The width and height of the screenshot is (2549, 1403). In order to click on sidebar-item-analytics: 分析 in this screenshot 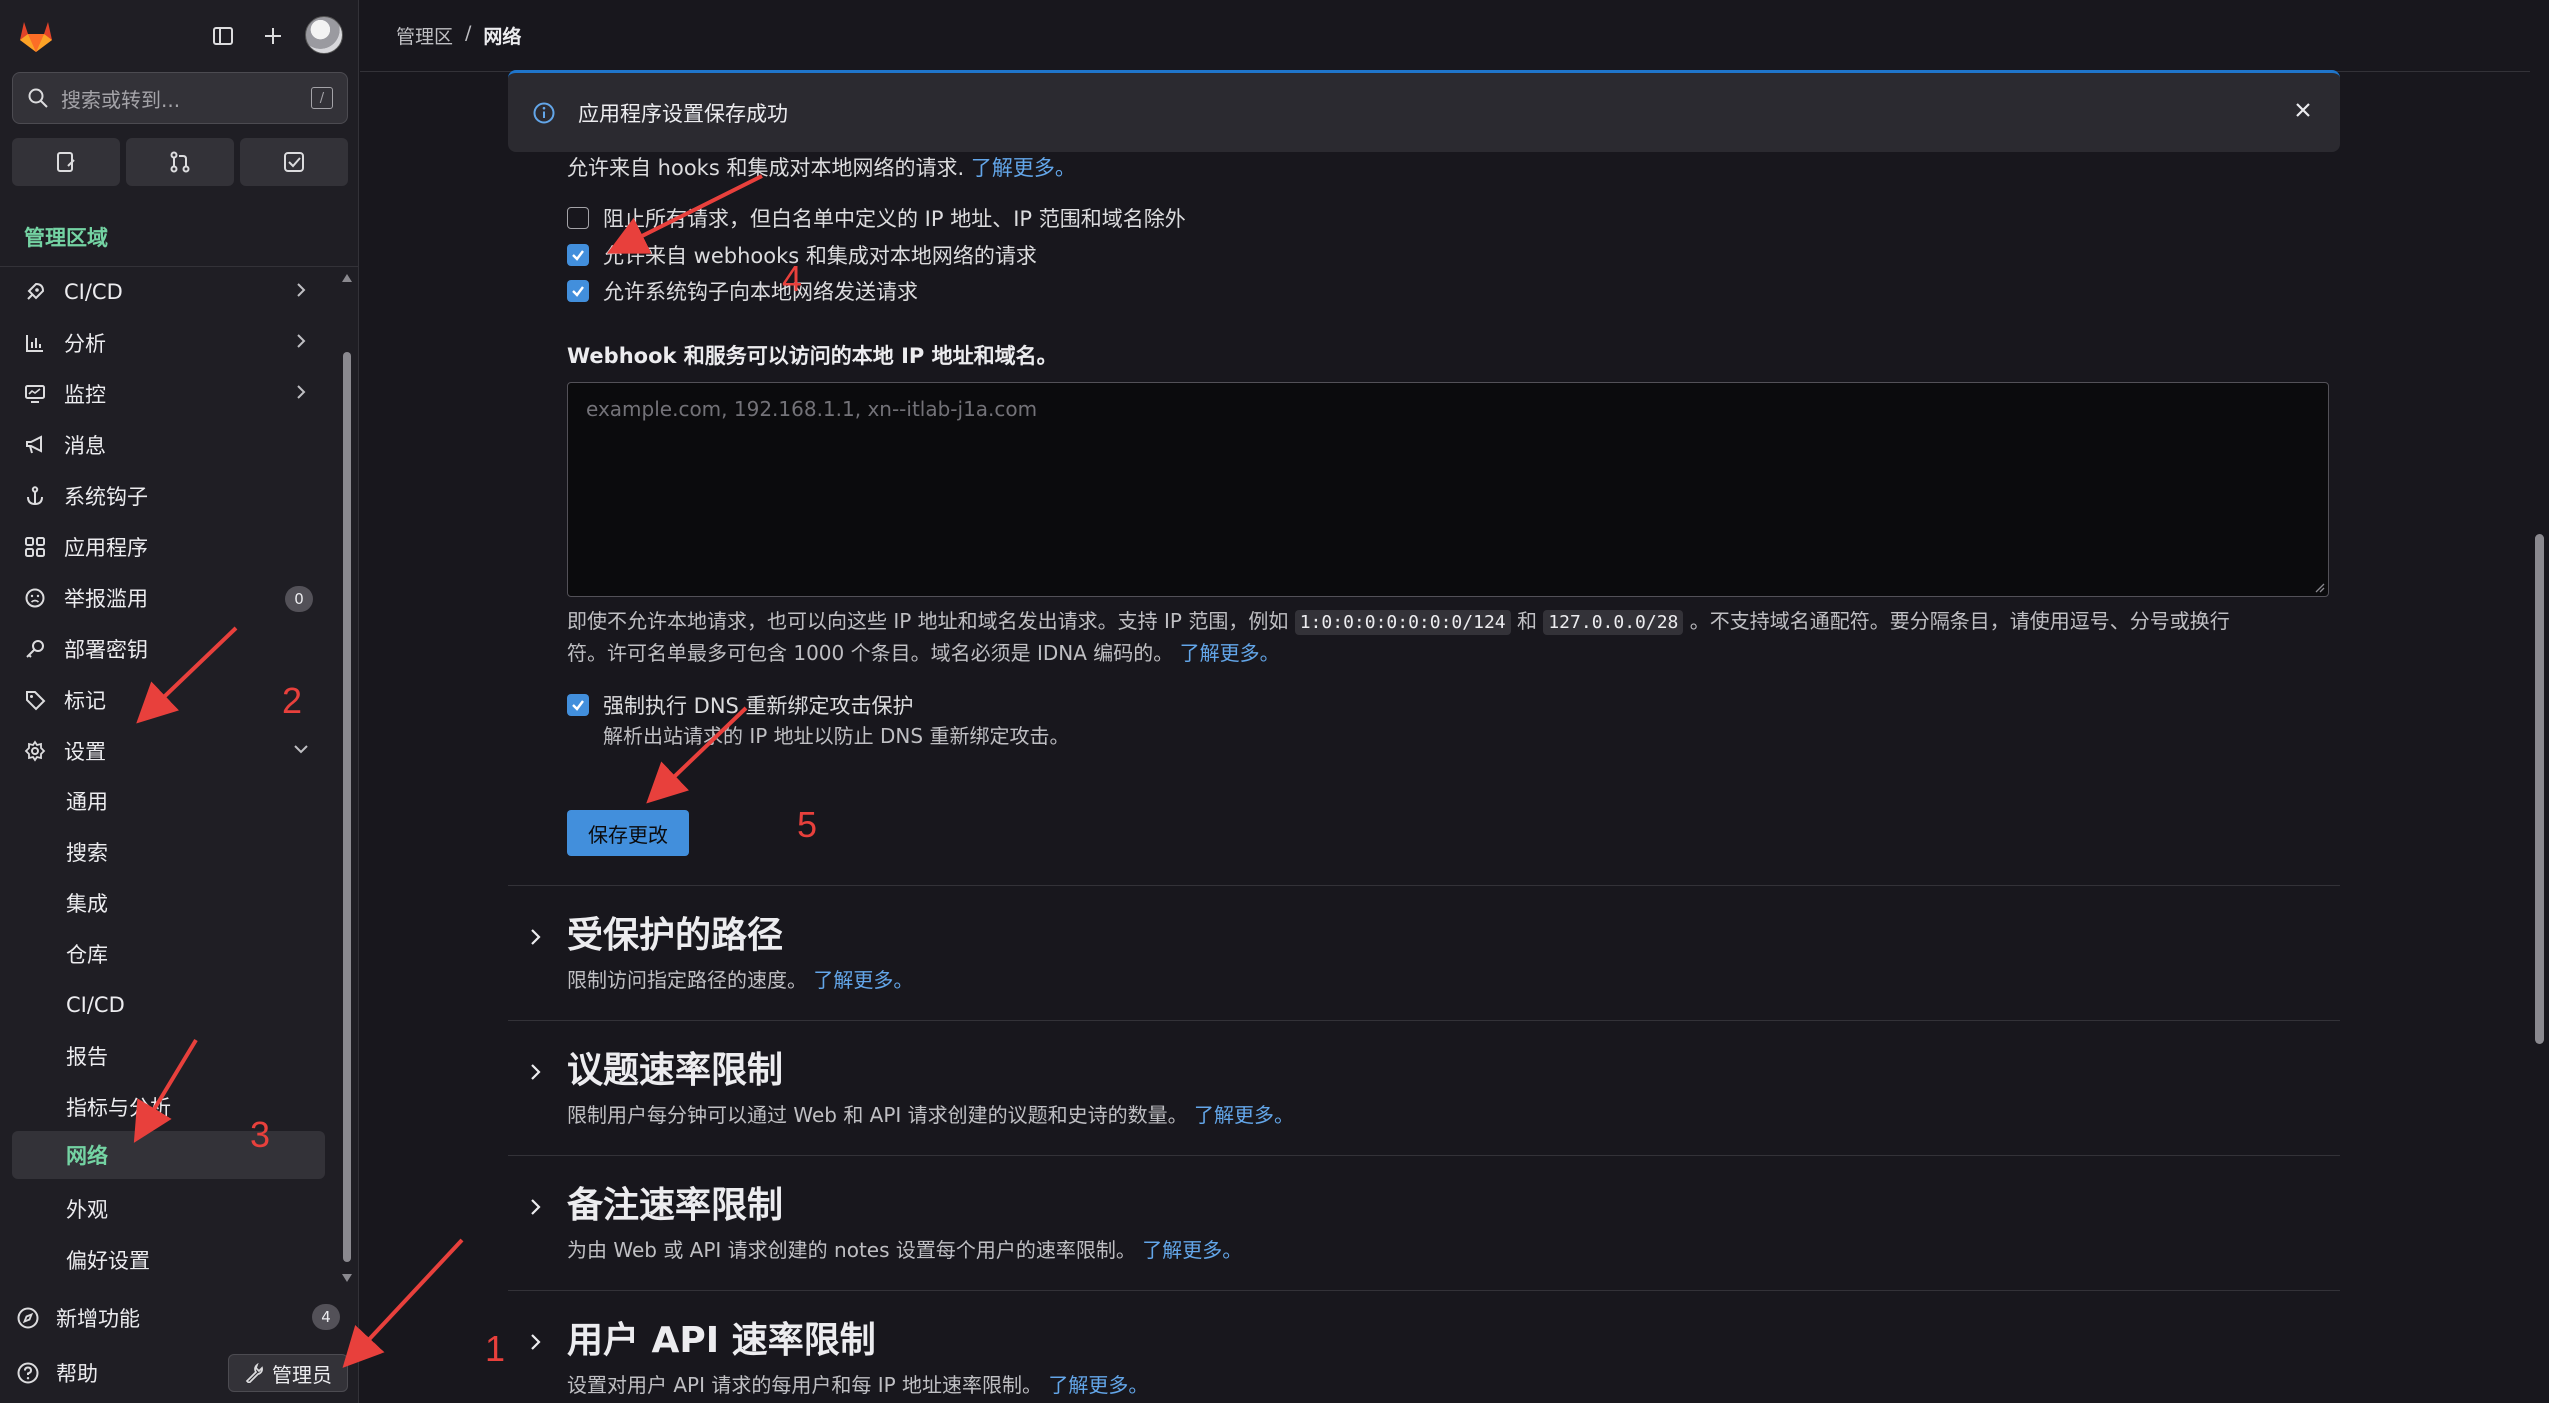, I will do `click(168, 343)`.